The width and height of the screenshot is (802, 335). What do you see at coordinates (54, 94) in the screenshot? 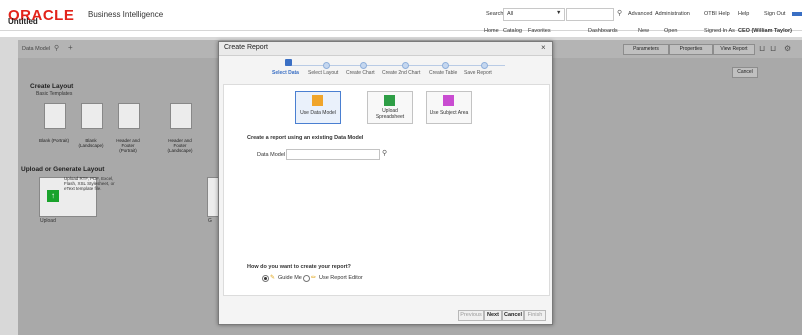
I see `basic-templates-heading: Basic Templates` at bounding box center [54, 94].